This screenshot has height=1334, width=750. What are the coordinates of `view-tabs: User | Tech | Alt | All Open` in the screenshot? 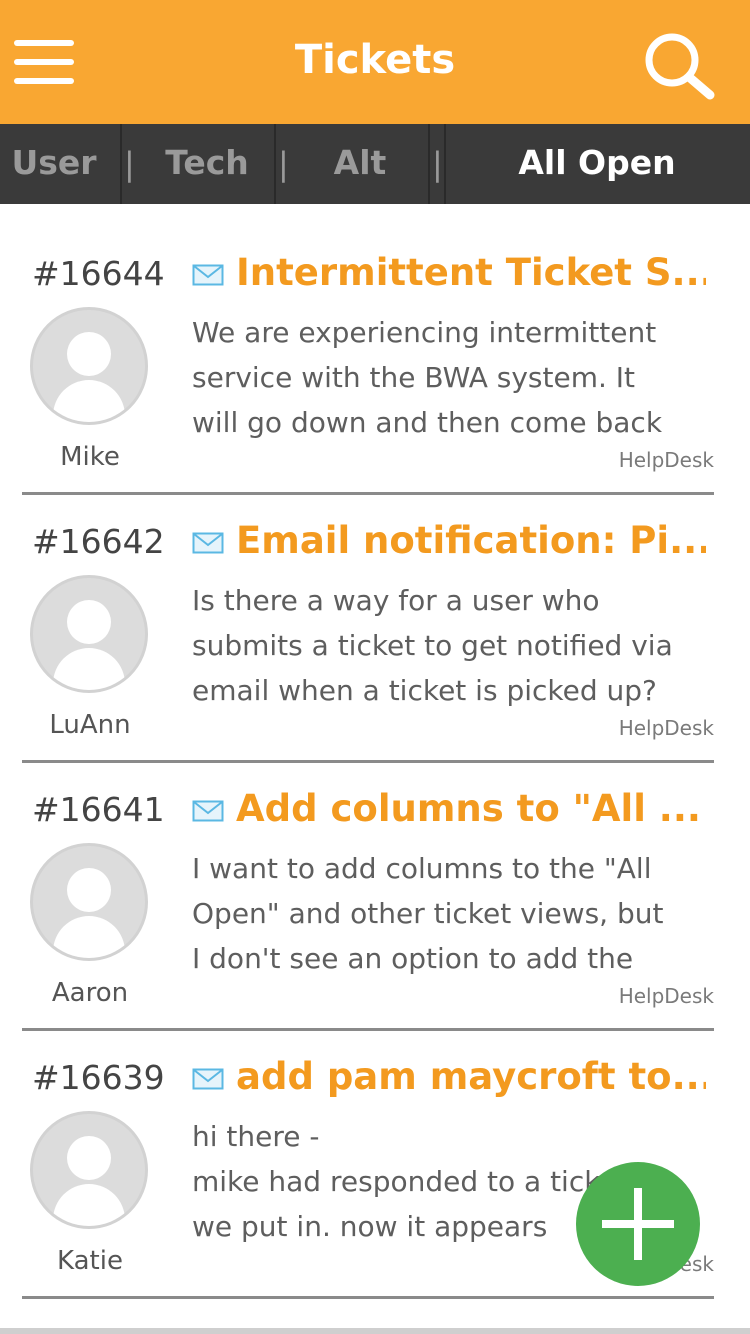 It's located at (375, 164).